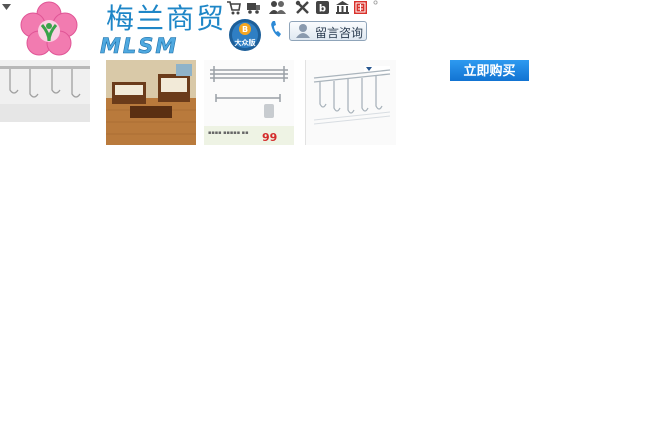  I want to click on svg-text: b, so click(322, 9).